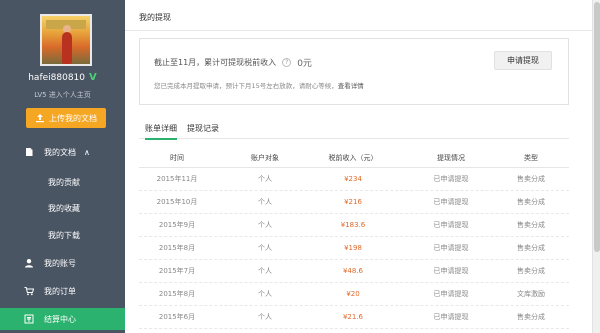 Image resolution: width=600 pixels, height=333 pixels. Describe the element at coordinates (70, 95) in the screenshot. I see `home-link: 进入个人主页` at that location.